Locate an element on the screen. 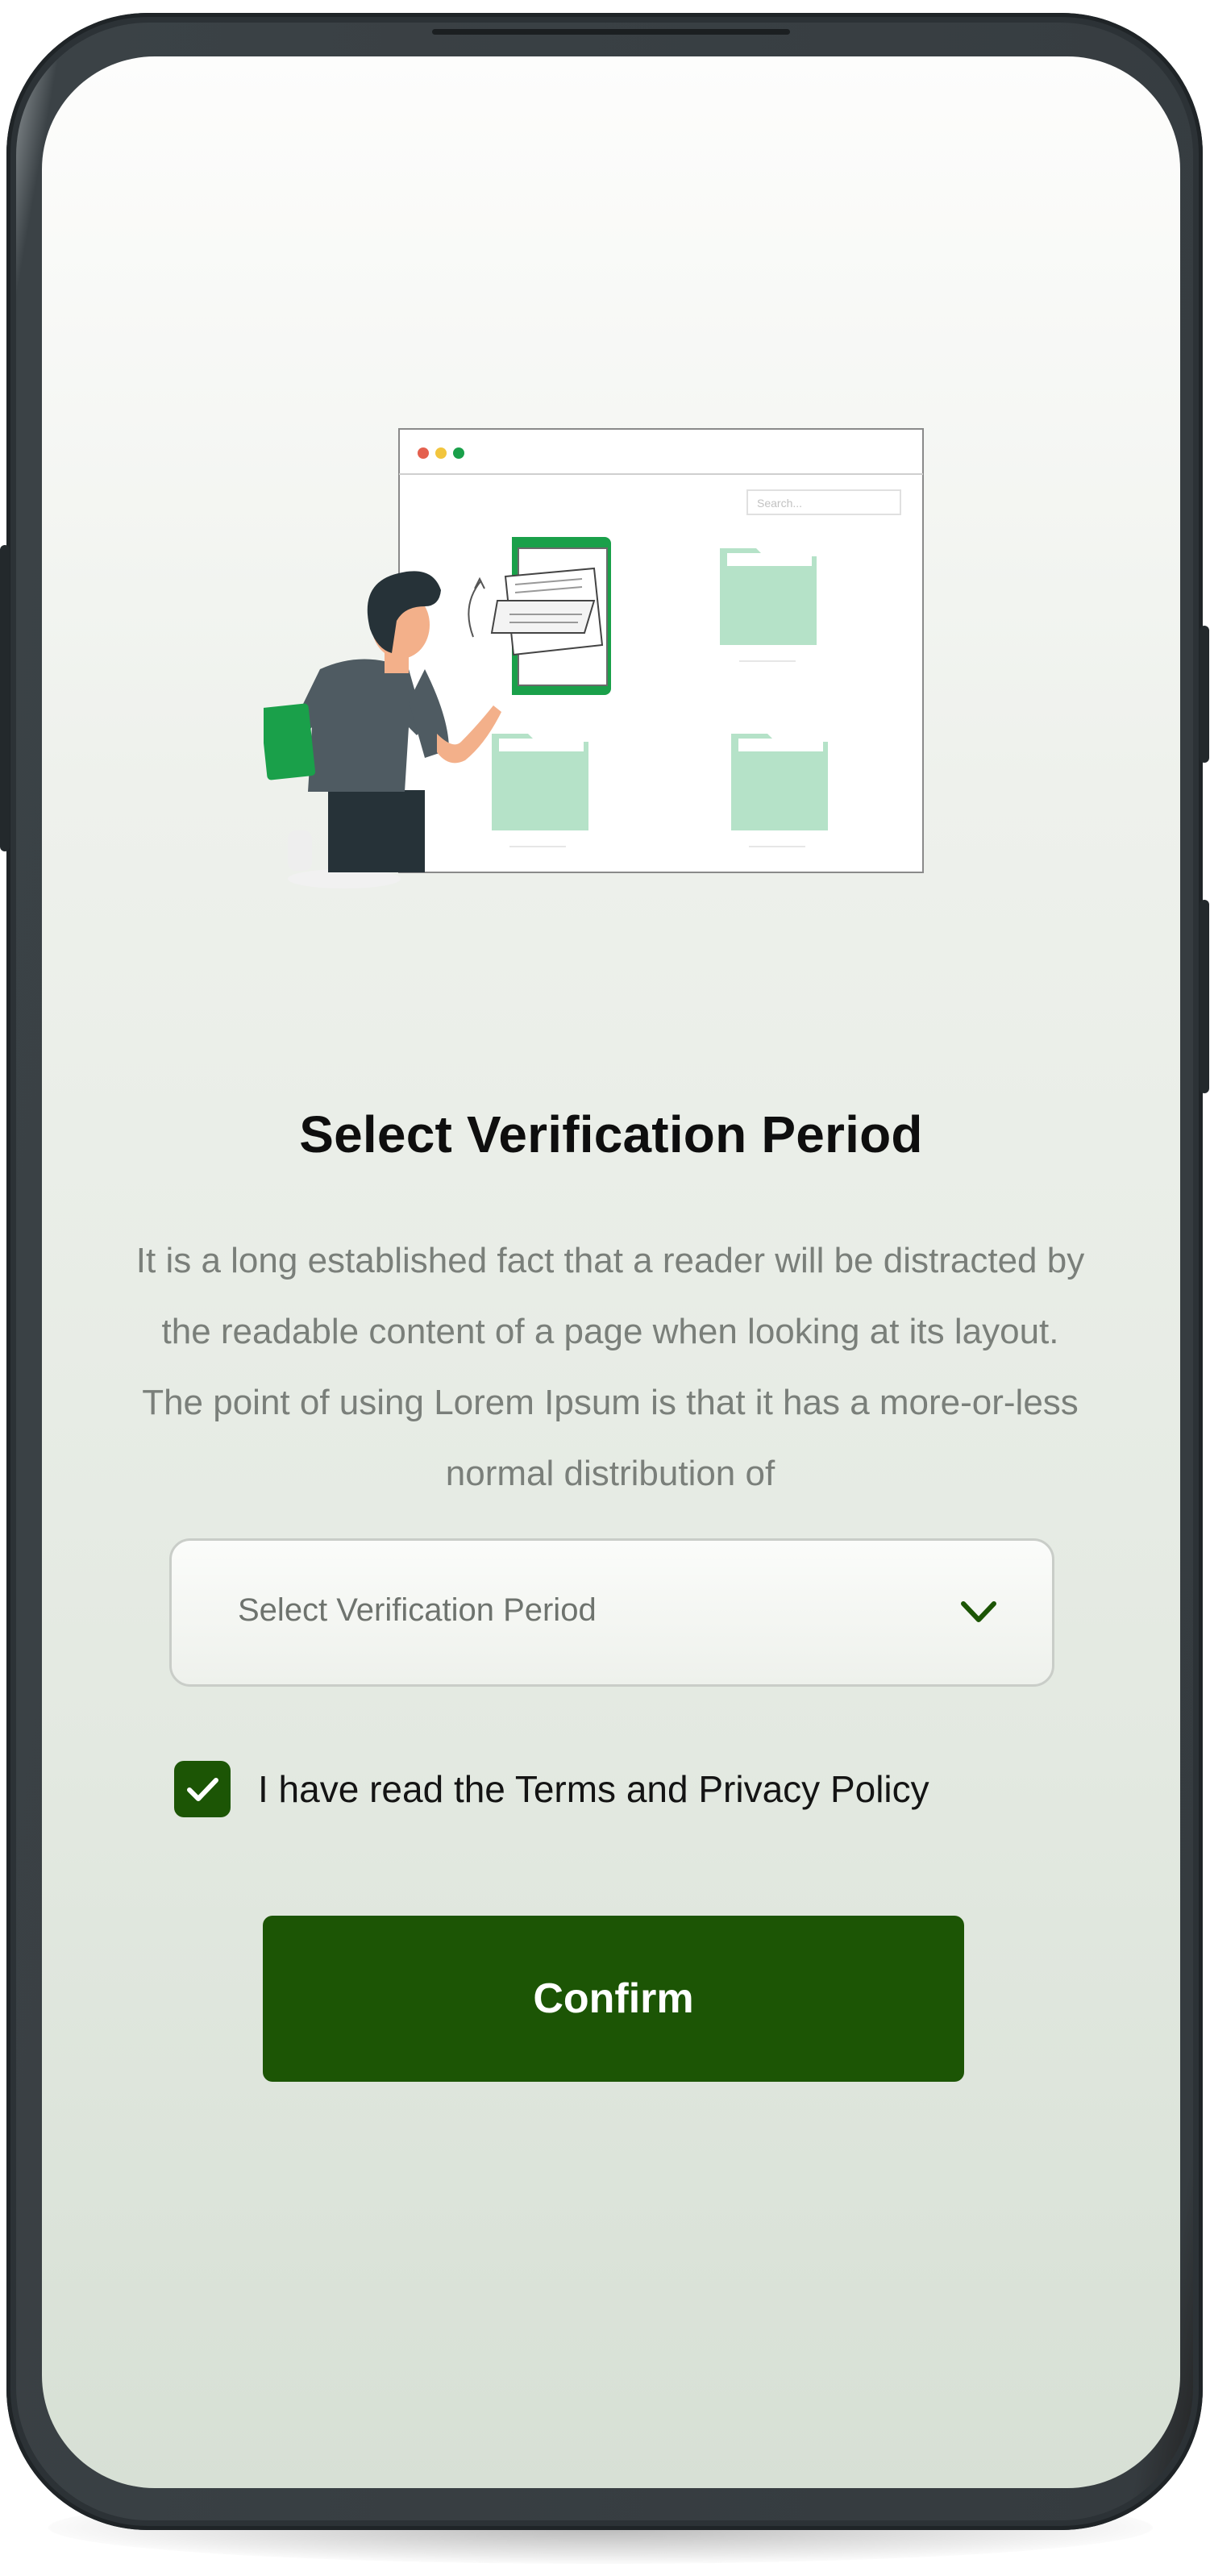  side-button-left is located at coordinates (5, 698).